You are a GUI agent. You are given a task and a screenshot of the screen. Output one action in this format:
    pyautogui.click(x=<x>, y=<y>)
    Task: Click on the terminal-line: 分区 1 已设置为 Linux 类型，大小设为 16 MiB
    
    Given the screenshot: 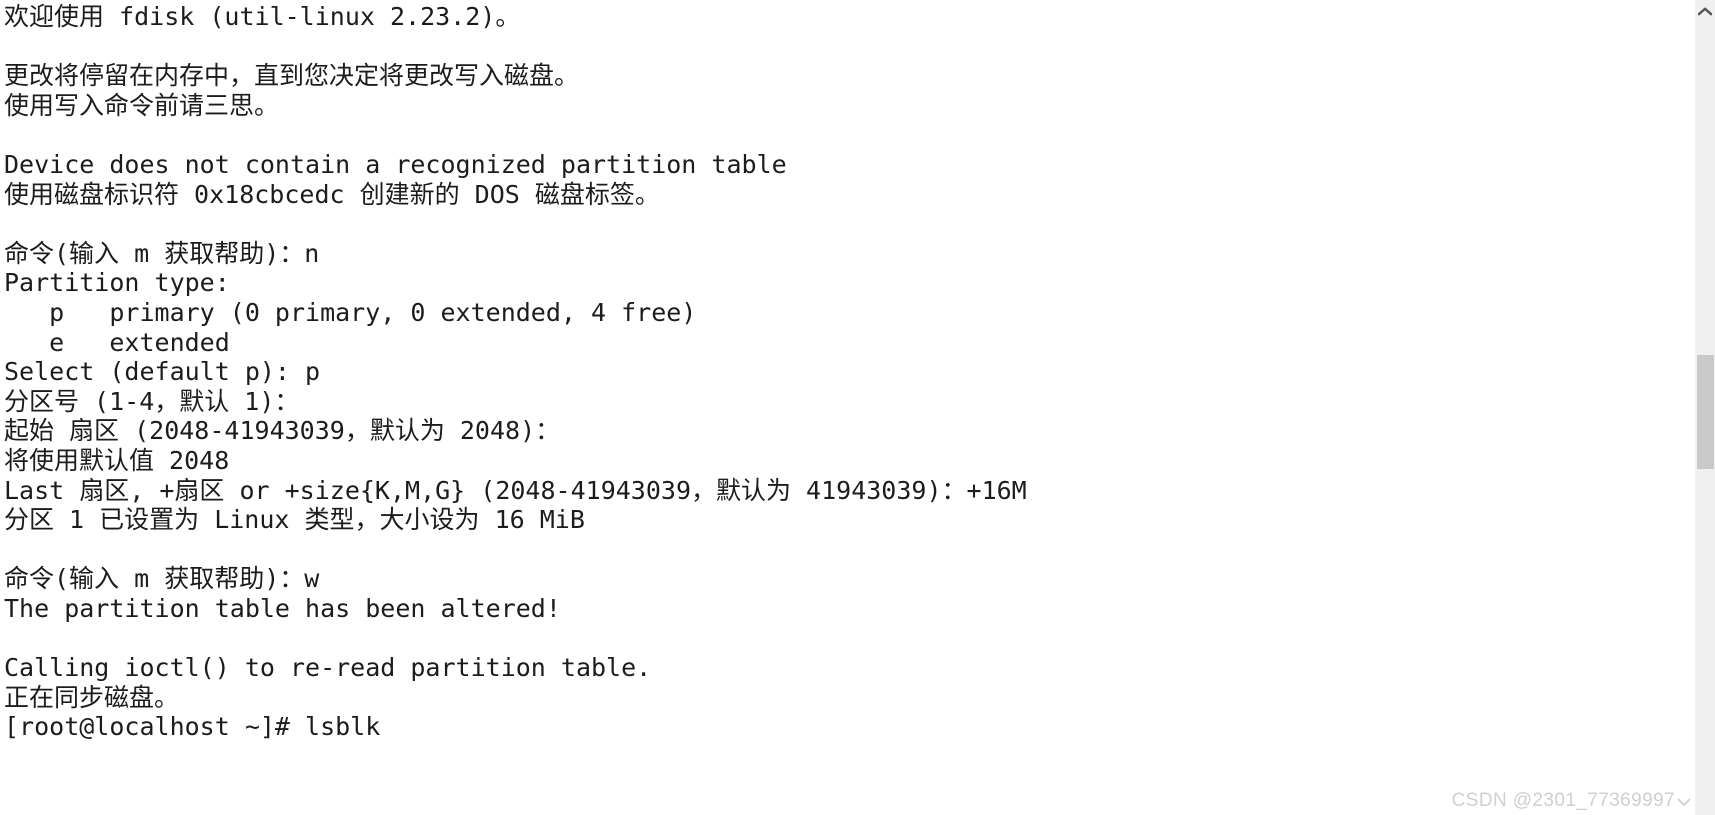 What is the action you would take?
    pyautogui.click(x=294, y=520)
    